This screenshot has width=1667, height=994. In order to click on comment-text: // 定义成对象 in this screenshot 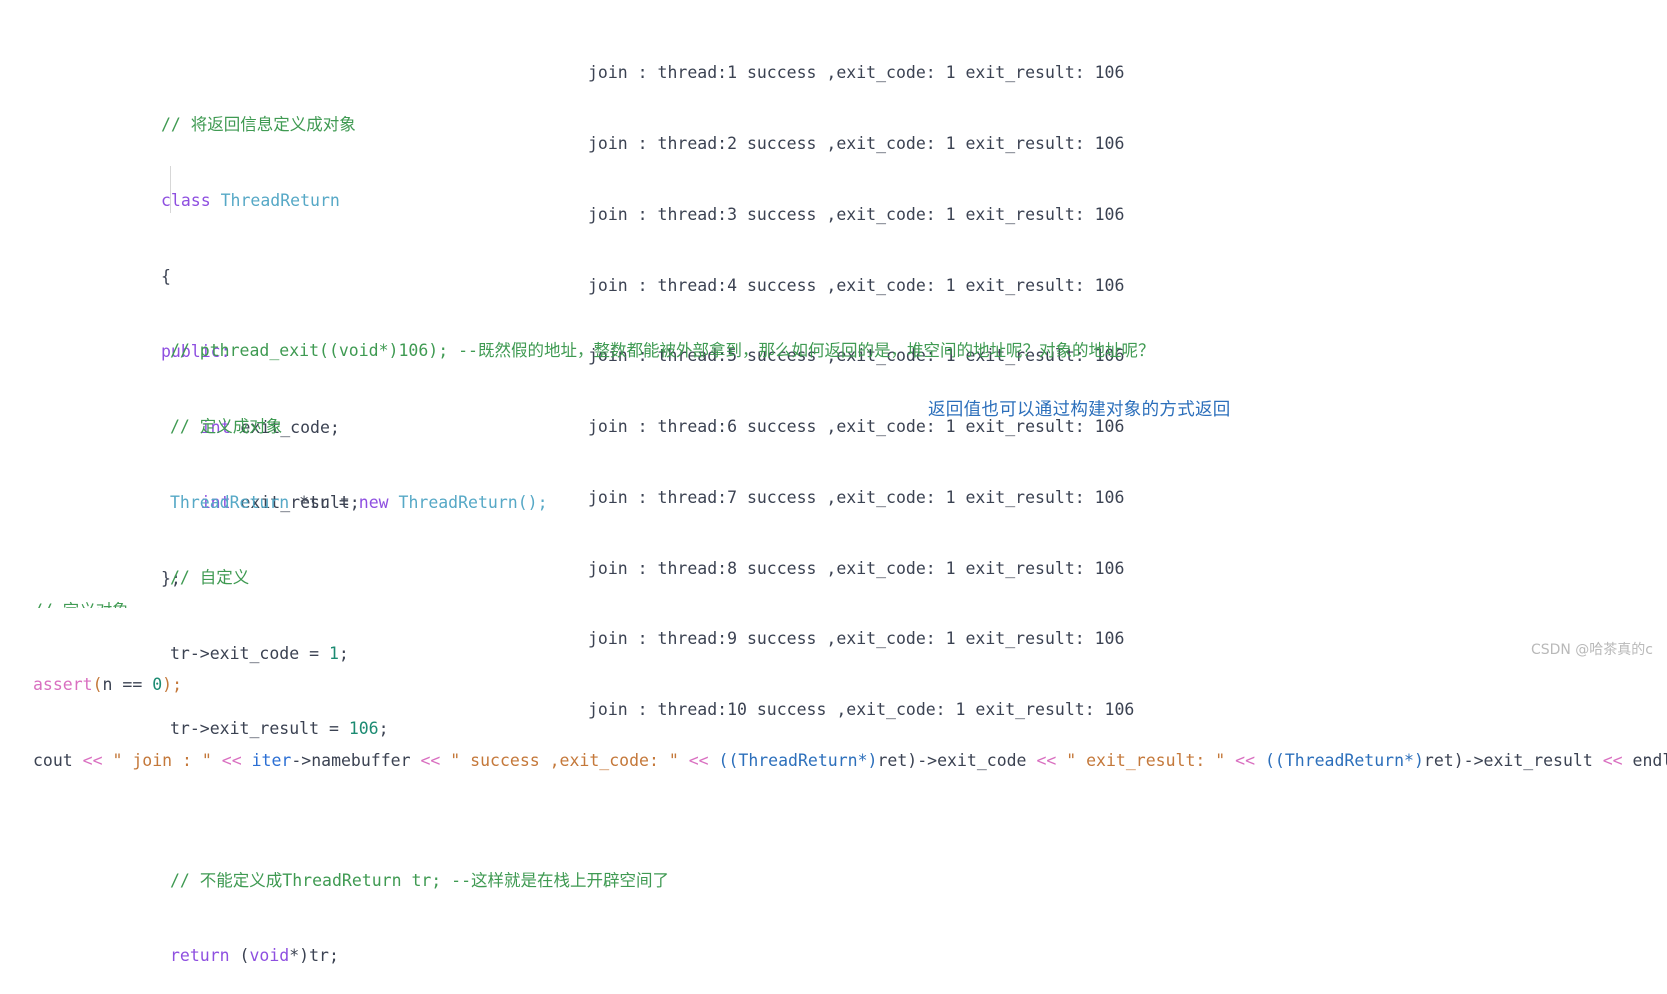, I will do `click(226, 426)`.